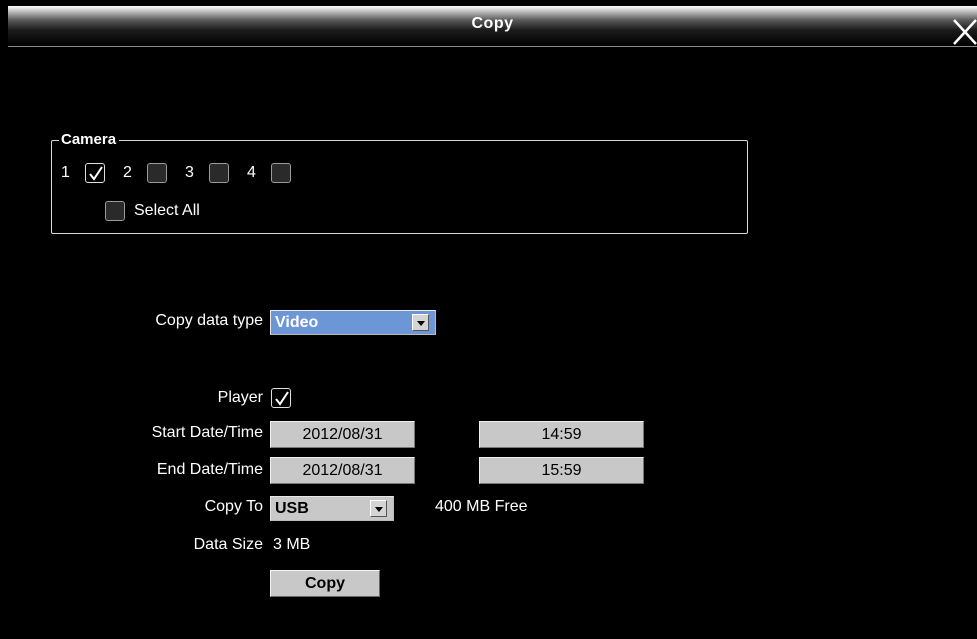 The width and height of the screenshot is (977, 639). What do you see at coordinates (240, 397) in the screenshot?
I see `player-label: Player` at bounding box center [240, 397].